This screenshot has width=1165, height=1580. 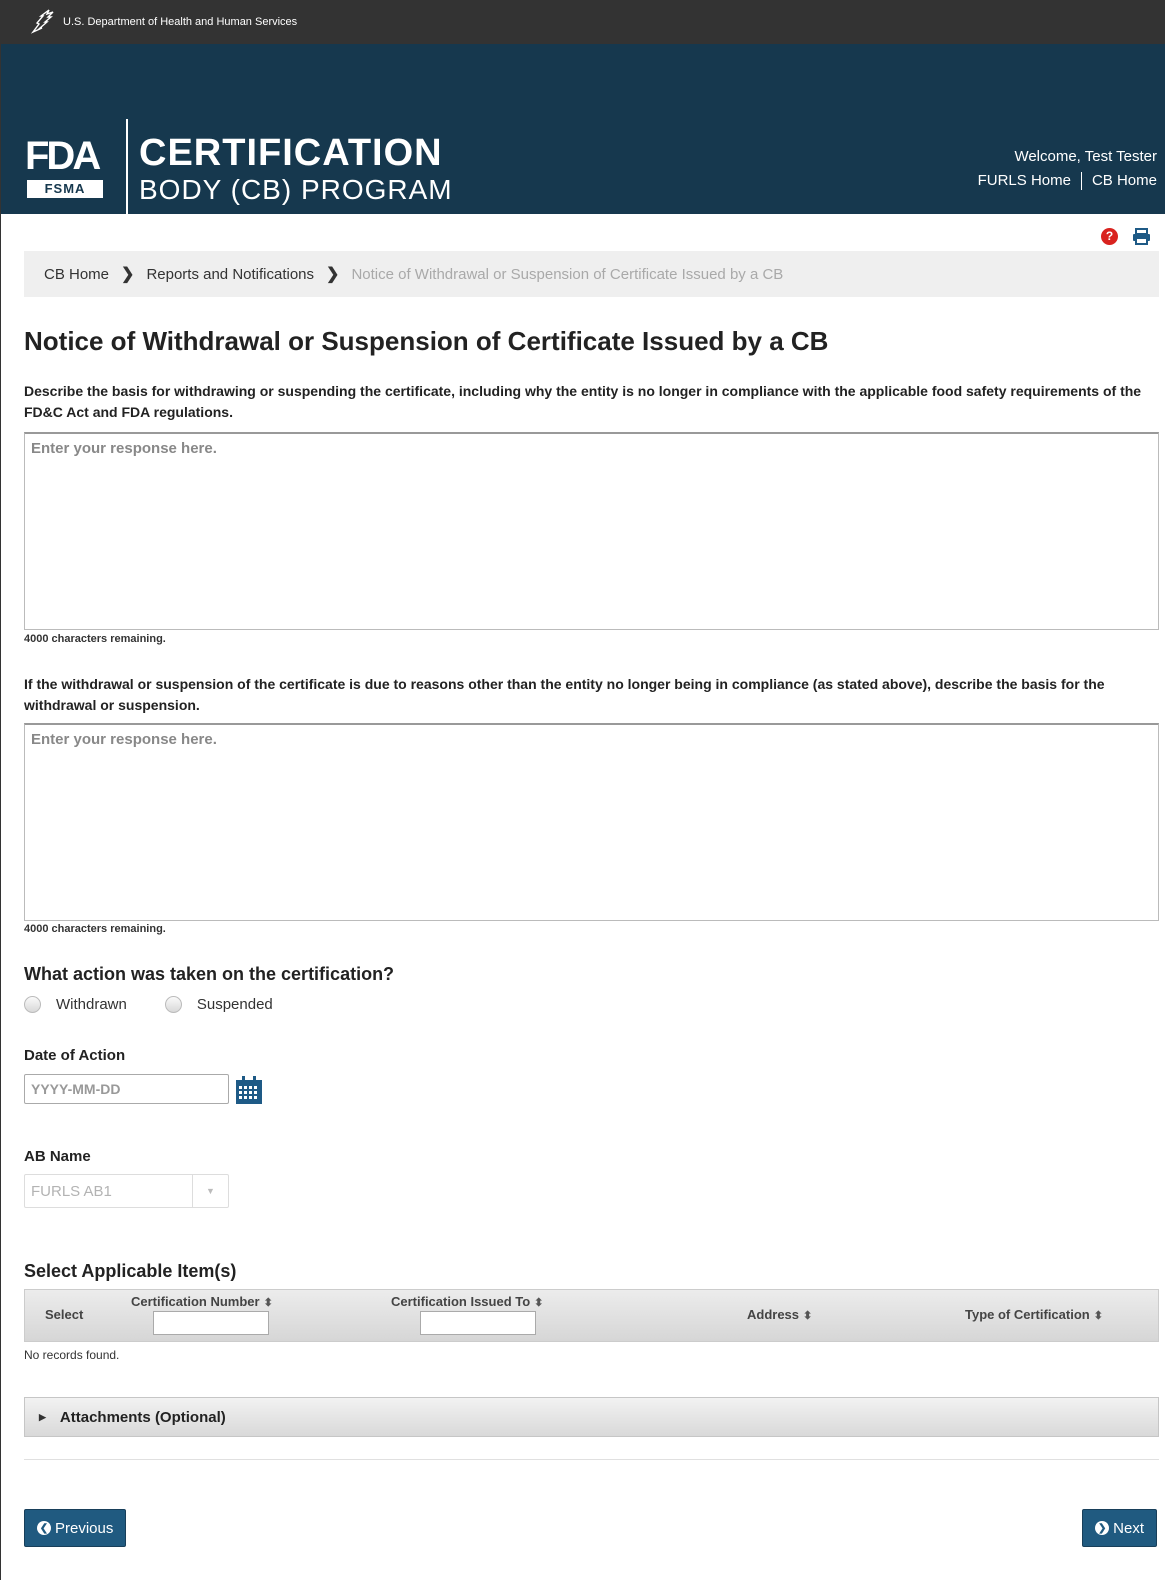 I want to click on suspended-radio, so click(x=173, y=1004).